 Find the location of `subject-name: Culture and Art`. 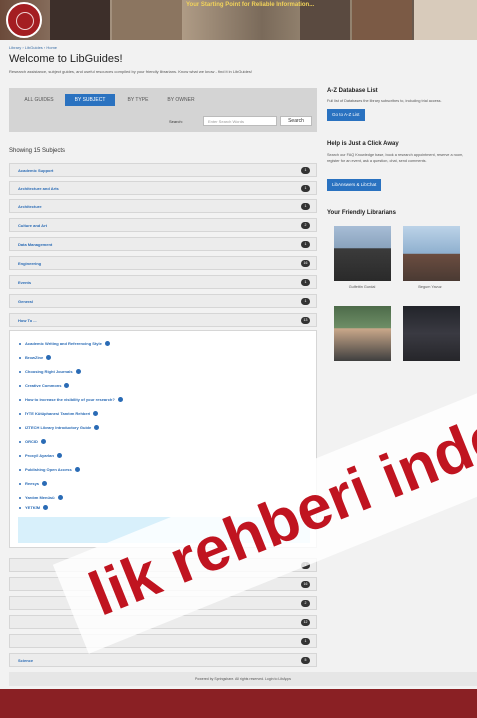

subject-name: Culture and Art is located at coordinates (32, 225).